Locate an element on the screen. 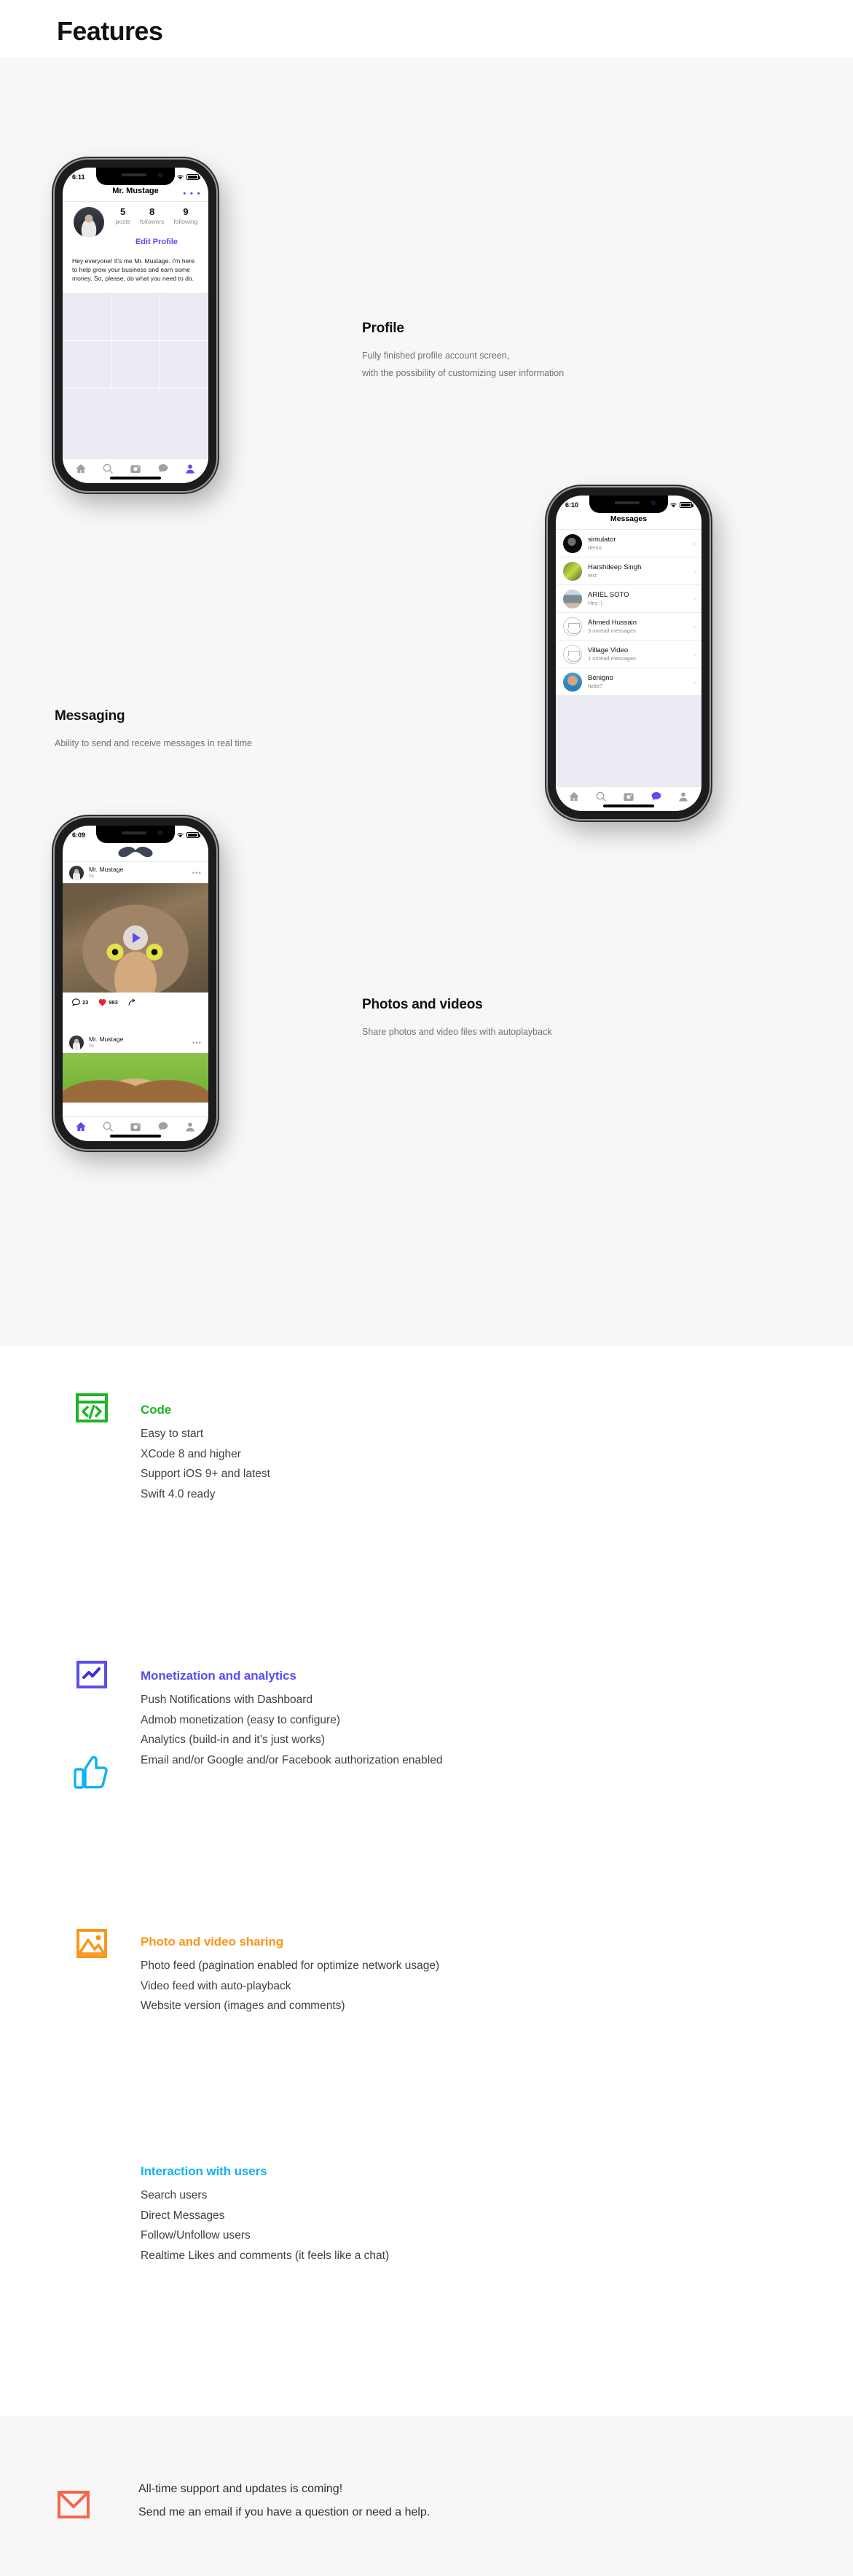 This screenshot has width=853, height=2576. grid-thumb-dog is located at coordinates (135, 317).